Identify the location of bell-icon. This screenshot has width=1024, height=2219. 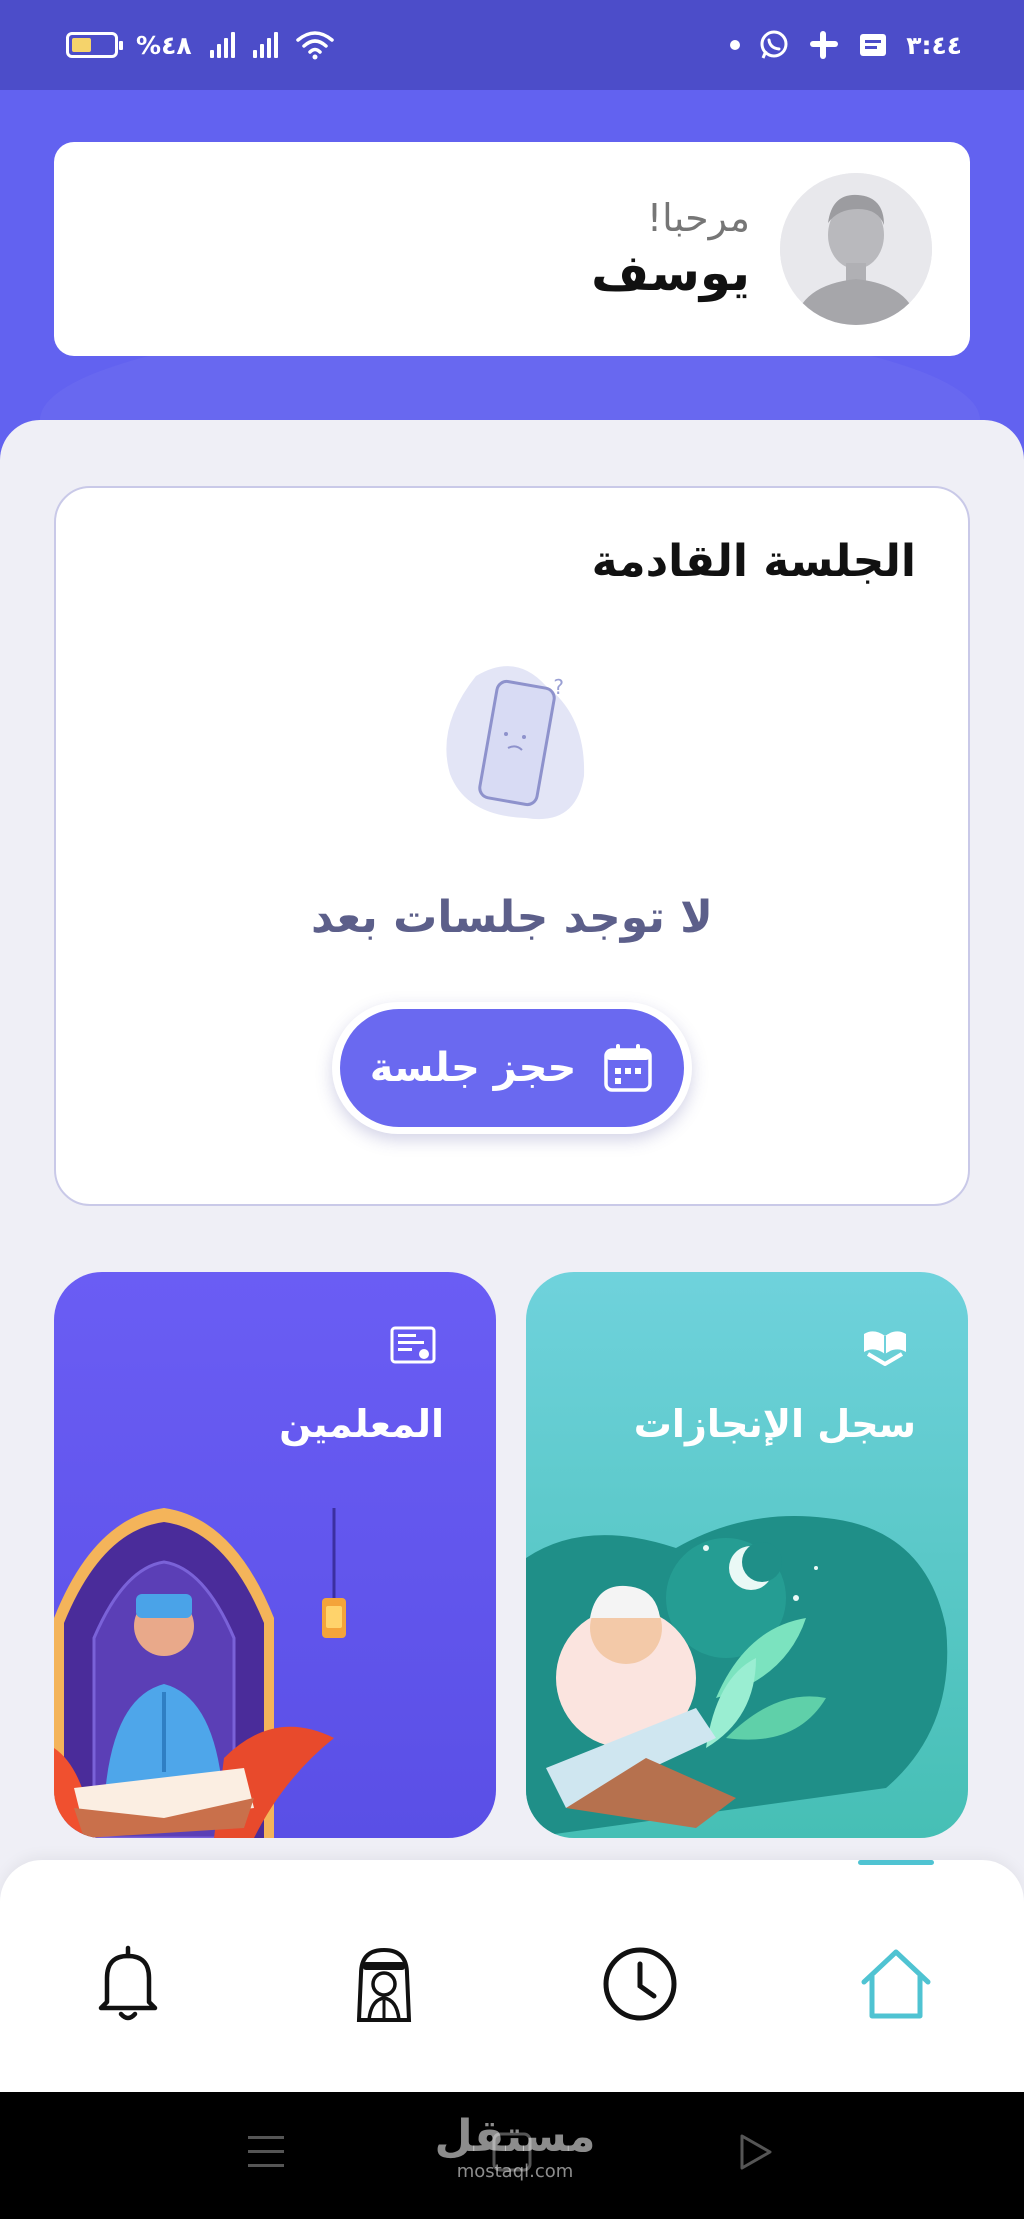
(128, 1983).